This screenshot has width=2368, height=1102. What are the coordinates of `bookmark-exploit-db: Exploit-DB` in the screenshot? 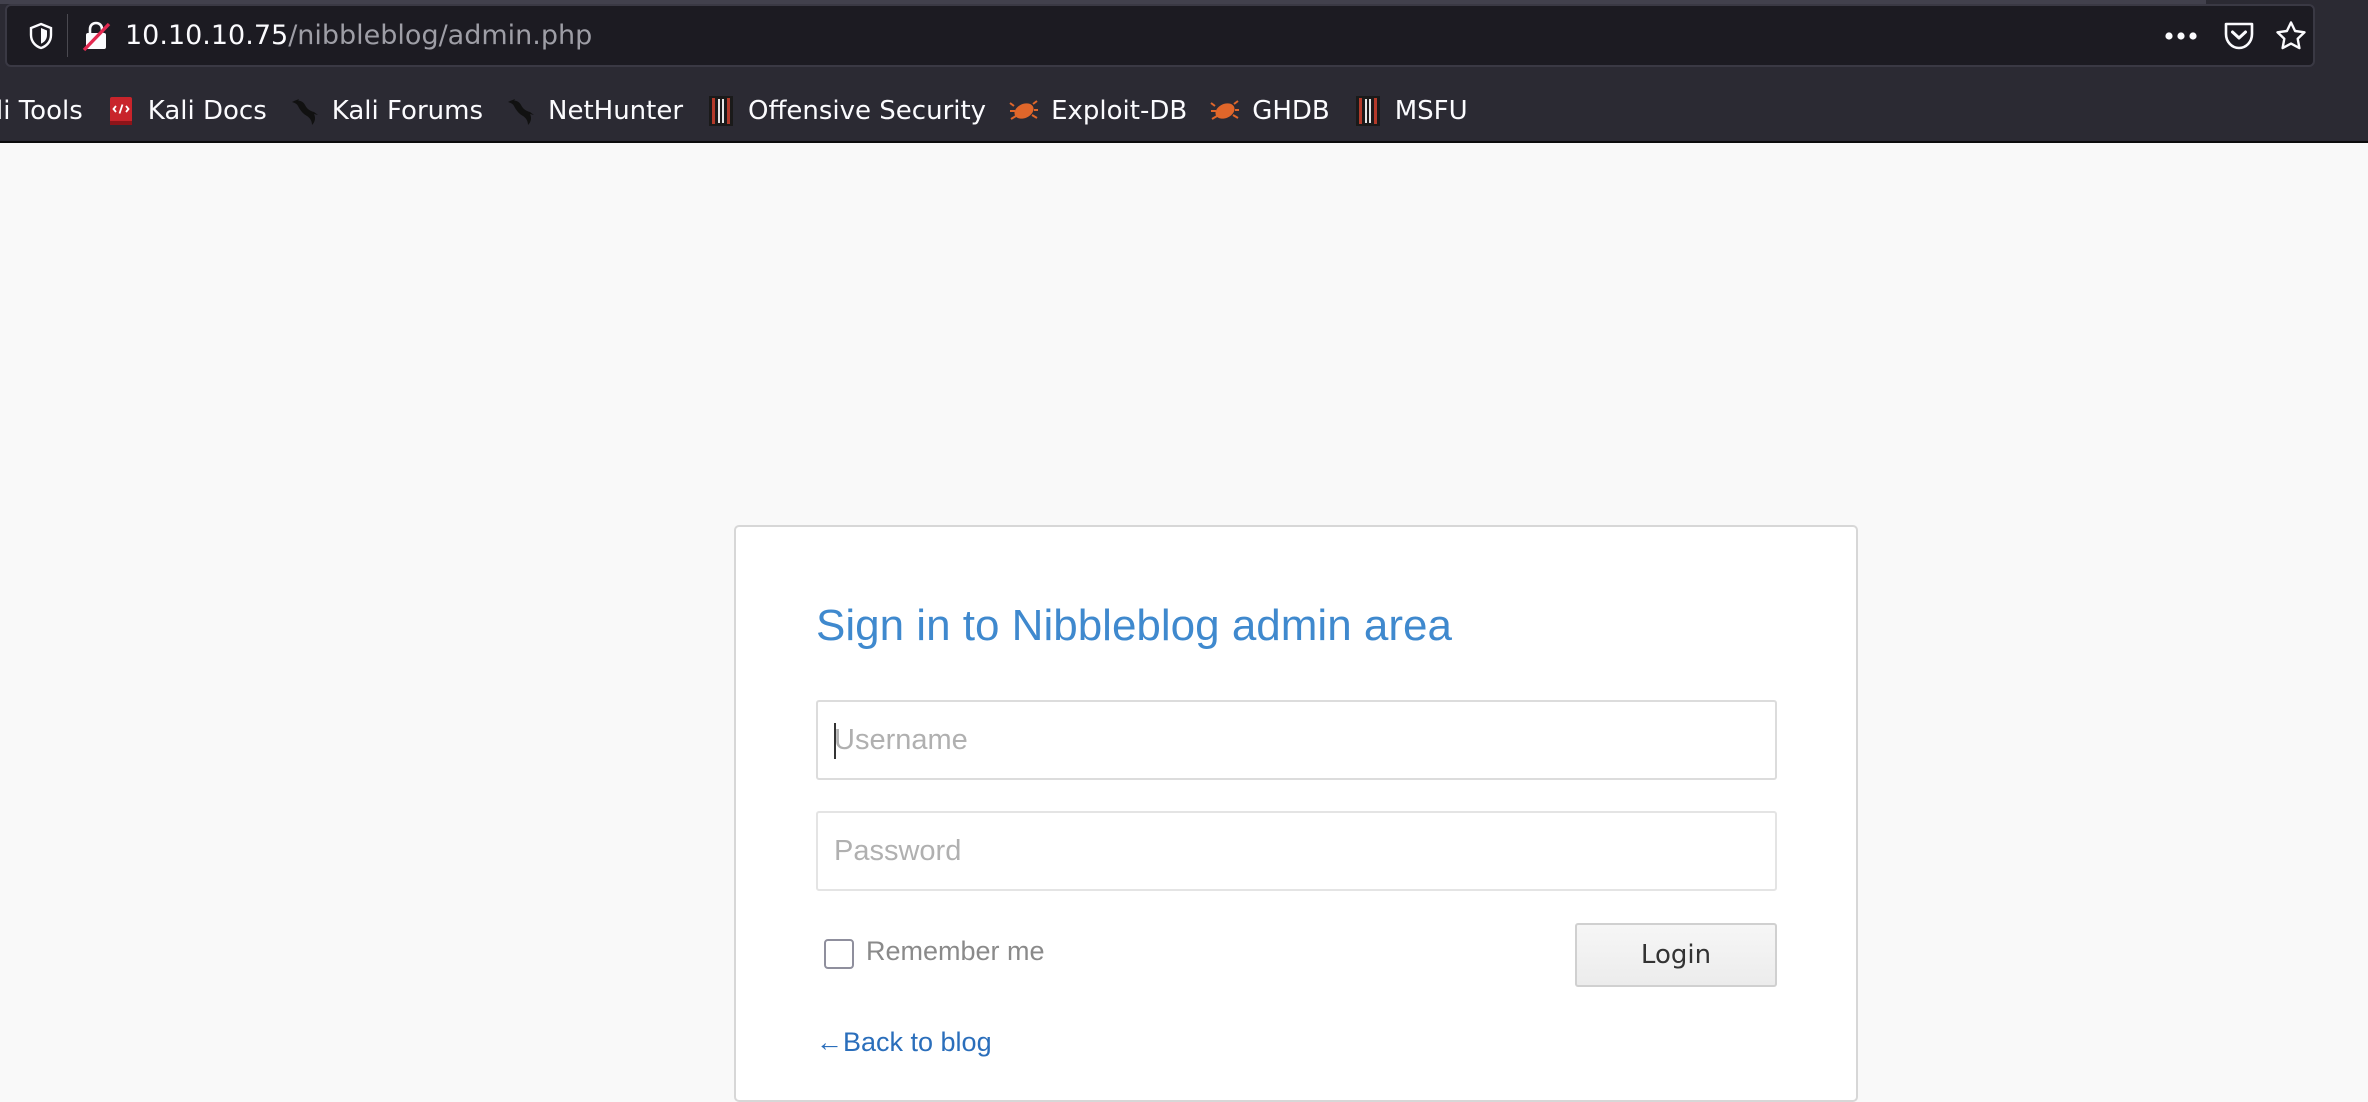 It's located at (1098, 111).